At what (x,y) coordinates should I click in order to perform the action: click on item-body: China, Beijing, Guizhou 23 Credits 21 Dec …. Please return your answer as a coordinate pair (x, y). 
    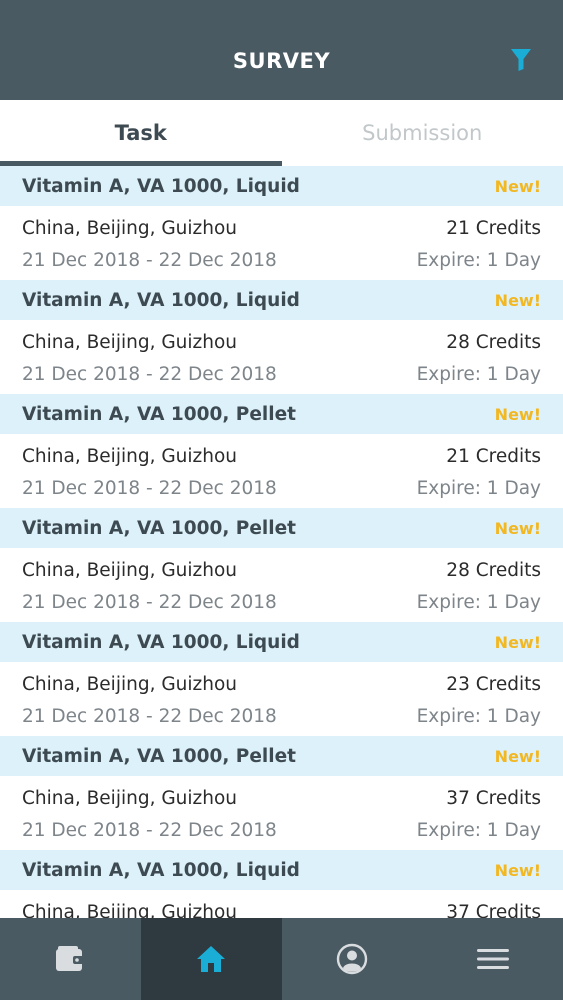
    Looking at the image, I should click on (281, 699).